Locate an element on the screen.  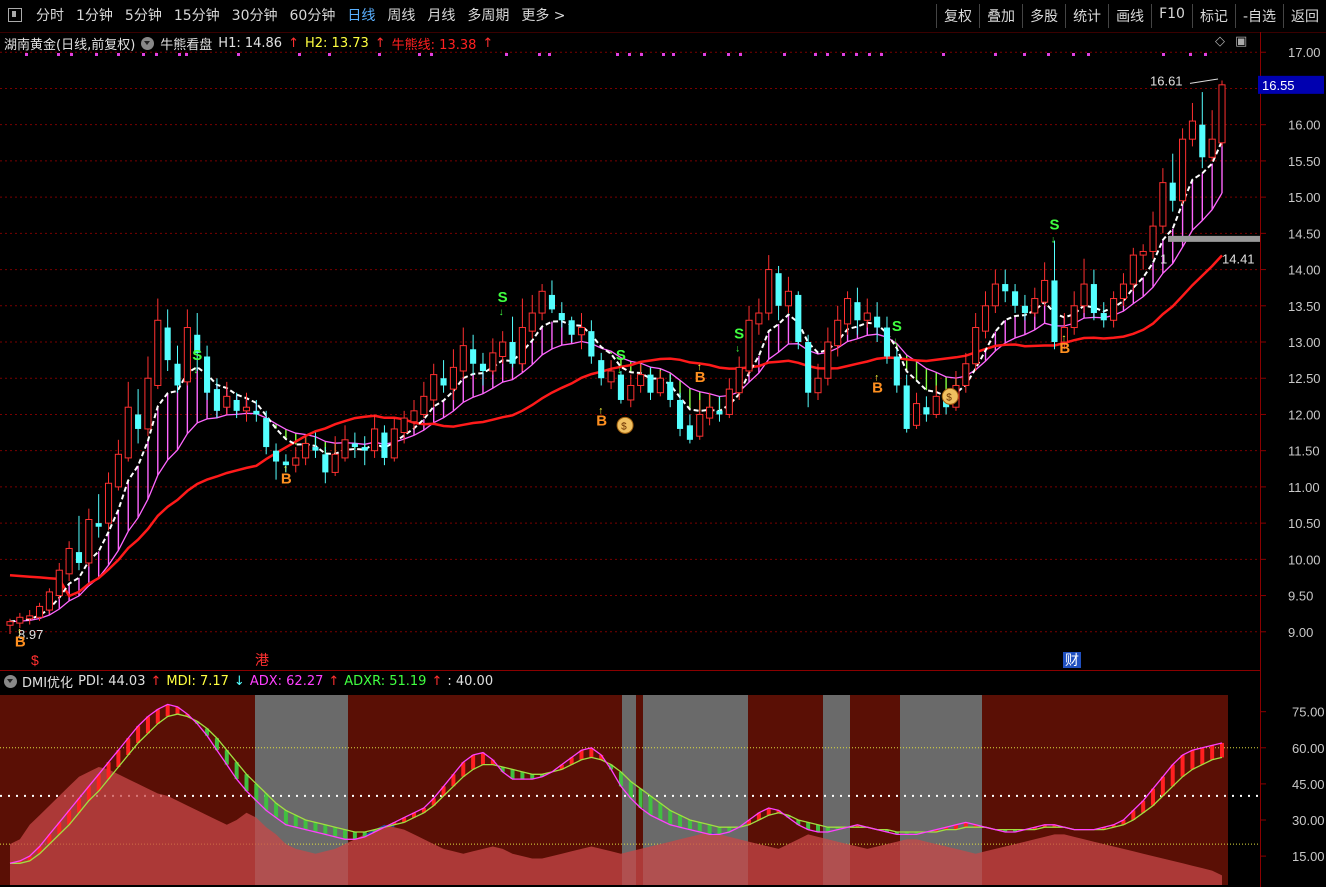
toolbar-button: F10 is located at coordinates (1171, 16).